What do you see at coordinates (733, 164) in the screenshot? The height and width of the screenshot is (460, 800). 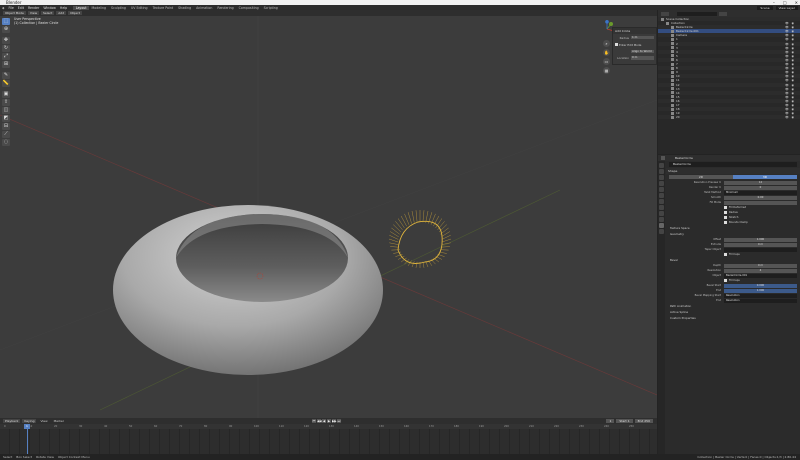 I see `datablock-name-field: BezierCircle` at bounding box center [733, 164].